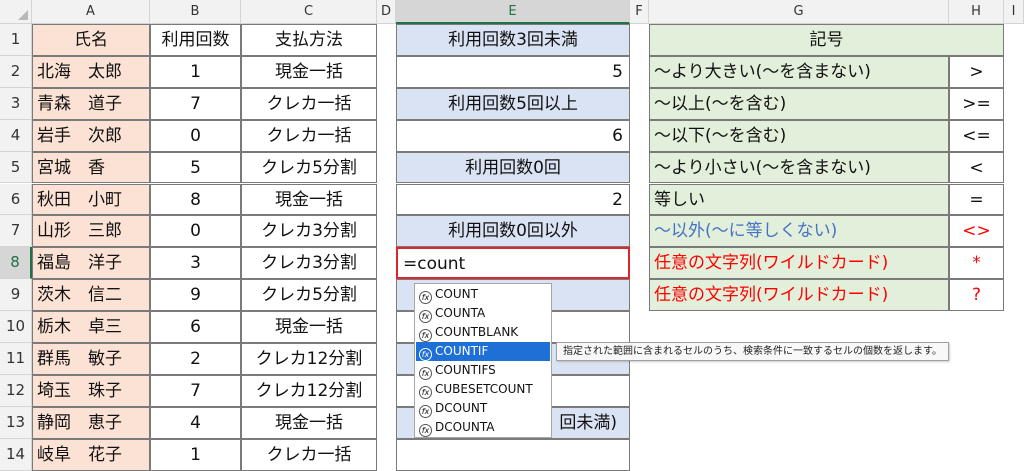 The height and width of the screenshot is (471, 1024). I want to click on autocomplete-item: fx CUBESETCOUNT, so click(483, 389).